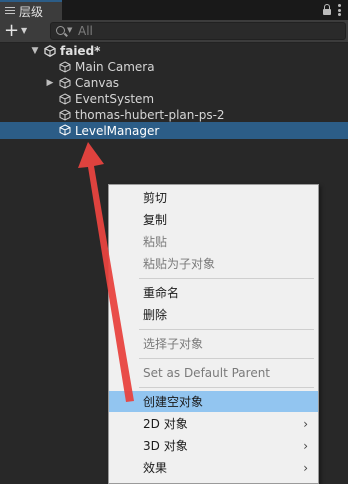 The height and width of the screenshot is (484, 348). I want to click on list-icon, so click(10, 11).